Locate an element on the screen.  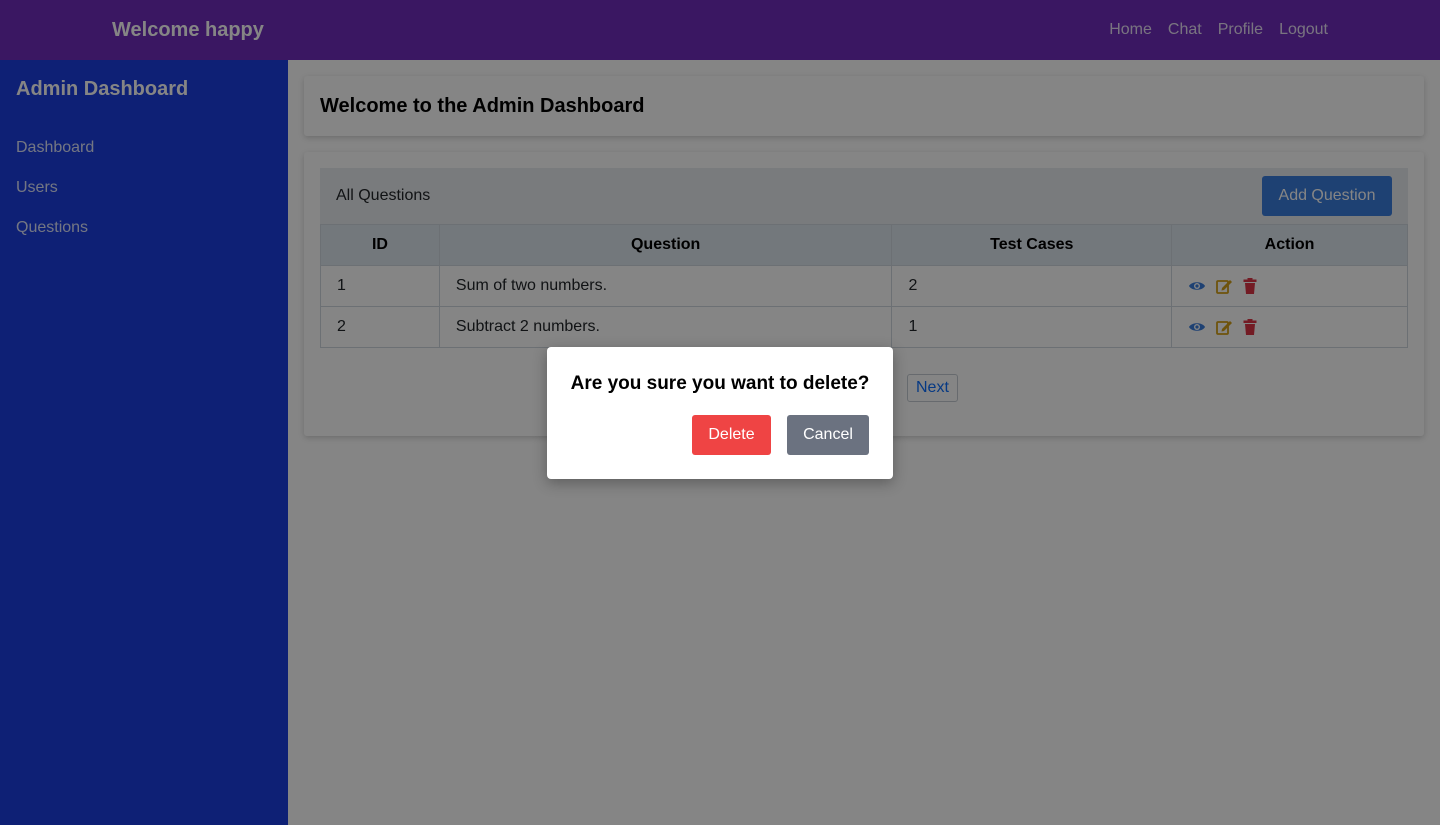
modal-message: Are you sure you want to delete? is located at coordinates (720, 383).